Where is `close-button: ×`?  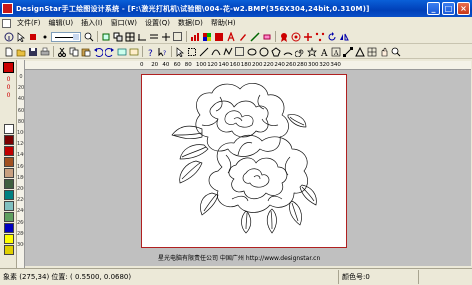
close-button: × is located at coordinates (463, 8).